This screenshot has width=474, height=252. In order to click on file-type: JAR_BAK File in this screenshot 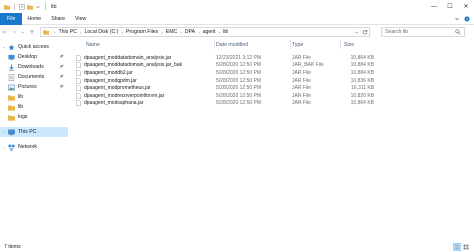, I will do `click(308, 65)`.